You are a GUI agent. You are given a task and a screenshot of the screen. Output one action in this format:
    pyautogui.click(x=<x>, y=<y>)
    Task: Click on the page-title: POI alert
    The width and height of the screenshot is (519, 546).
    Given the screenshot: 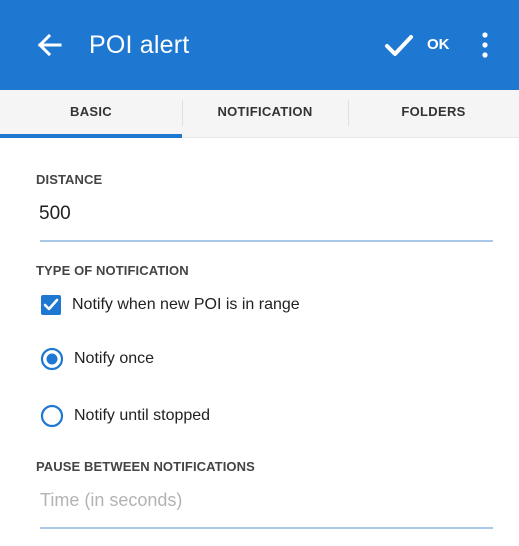 What is the action you would take?
    pyautogui.click(x=139, y=45)
    